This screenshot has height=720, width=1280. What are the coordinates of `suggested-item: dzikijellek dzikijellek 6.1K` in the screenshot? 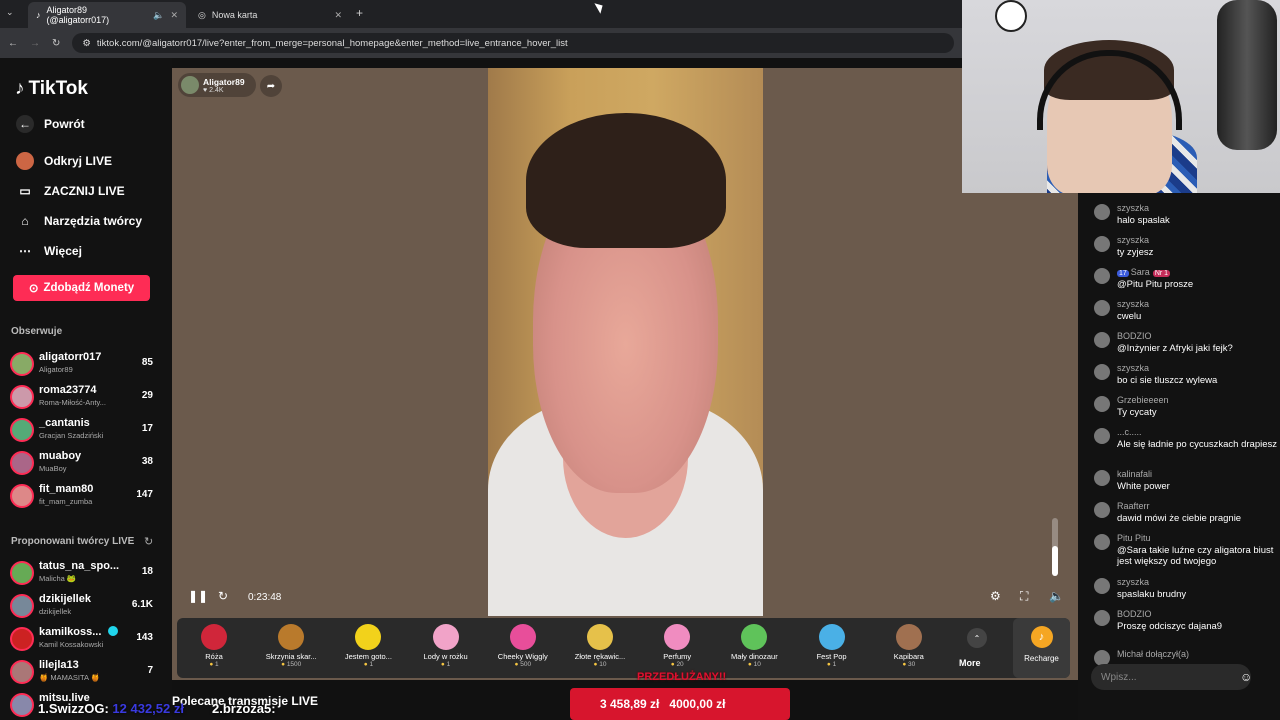 It's located at (84, 606).